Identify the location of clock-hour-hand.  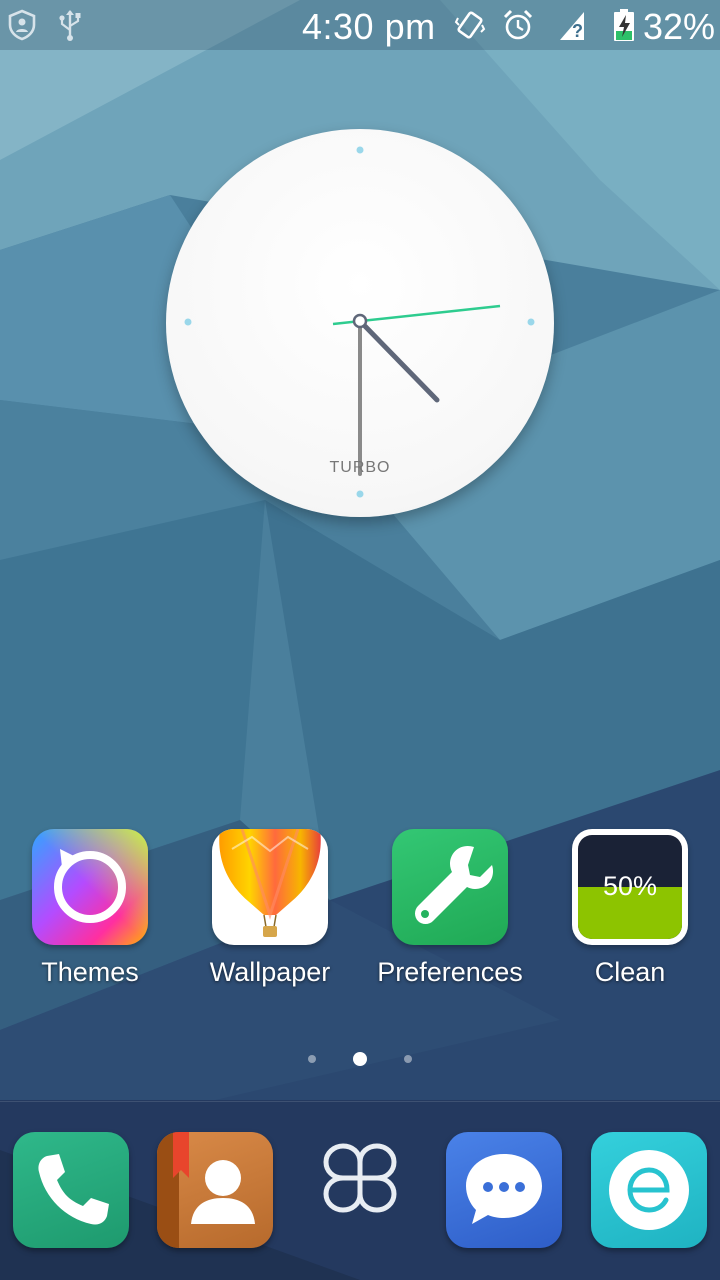
(398, 360).